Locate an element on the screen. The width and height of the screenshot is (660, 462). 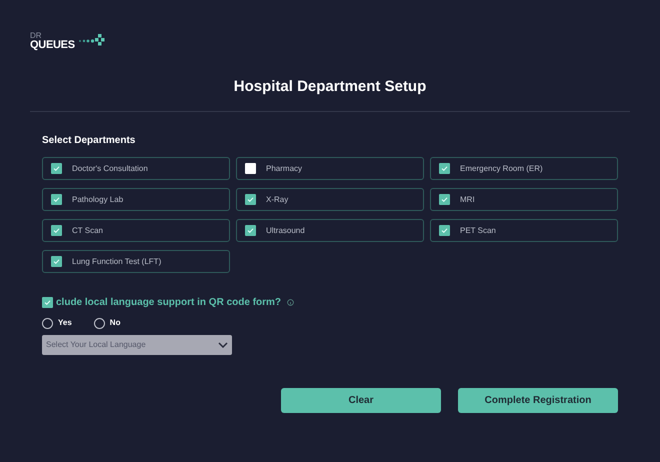
department-option: PET Scan is located at coordinates (524, 230).